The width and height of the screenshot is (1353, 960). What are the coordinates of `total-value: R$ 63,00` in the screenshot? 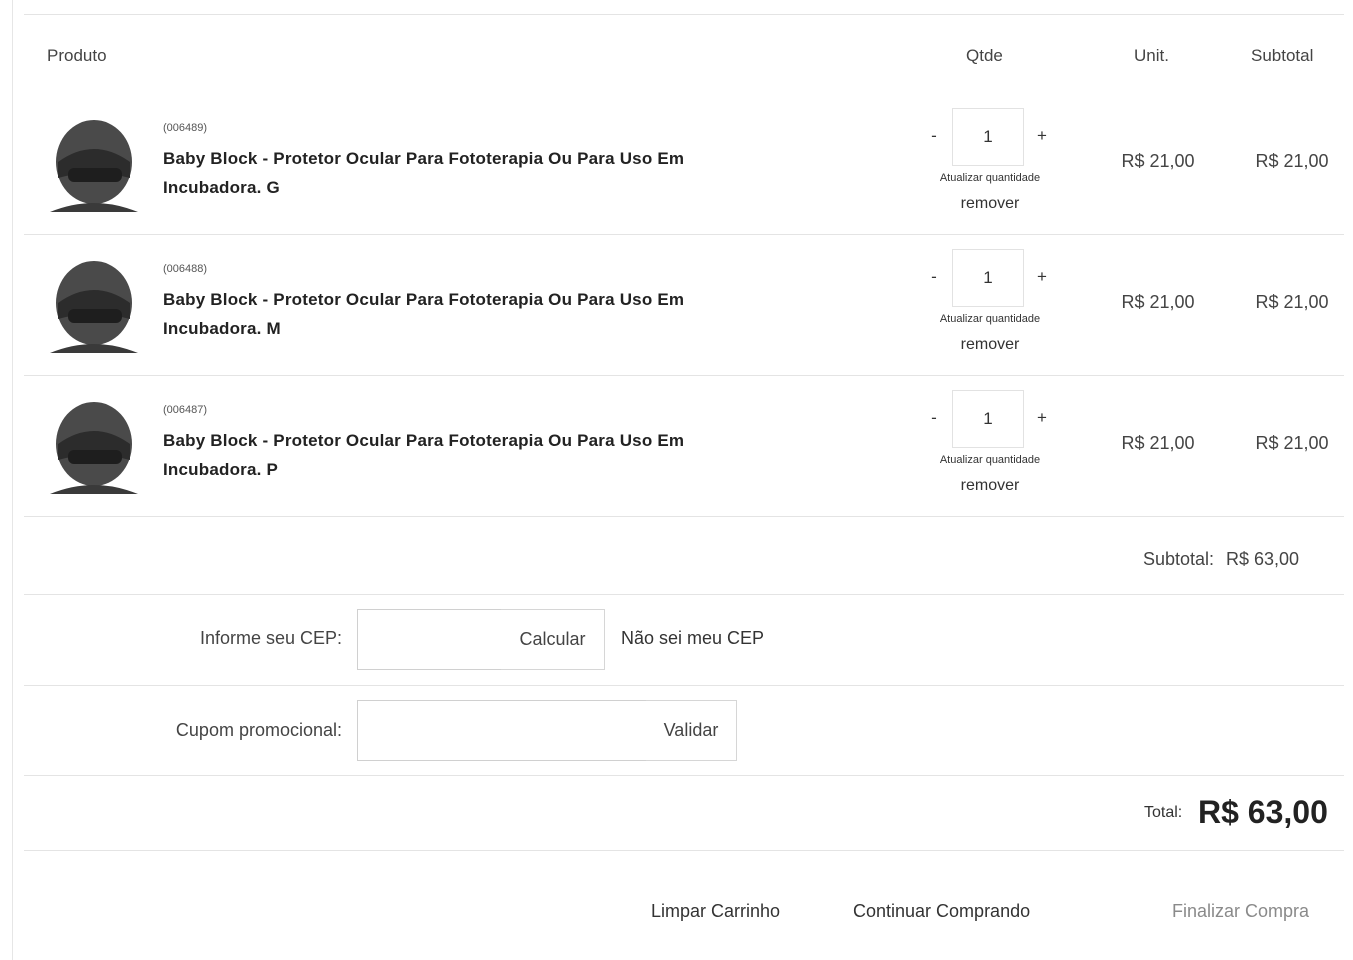 It's located at (1263, 812).